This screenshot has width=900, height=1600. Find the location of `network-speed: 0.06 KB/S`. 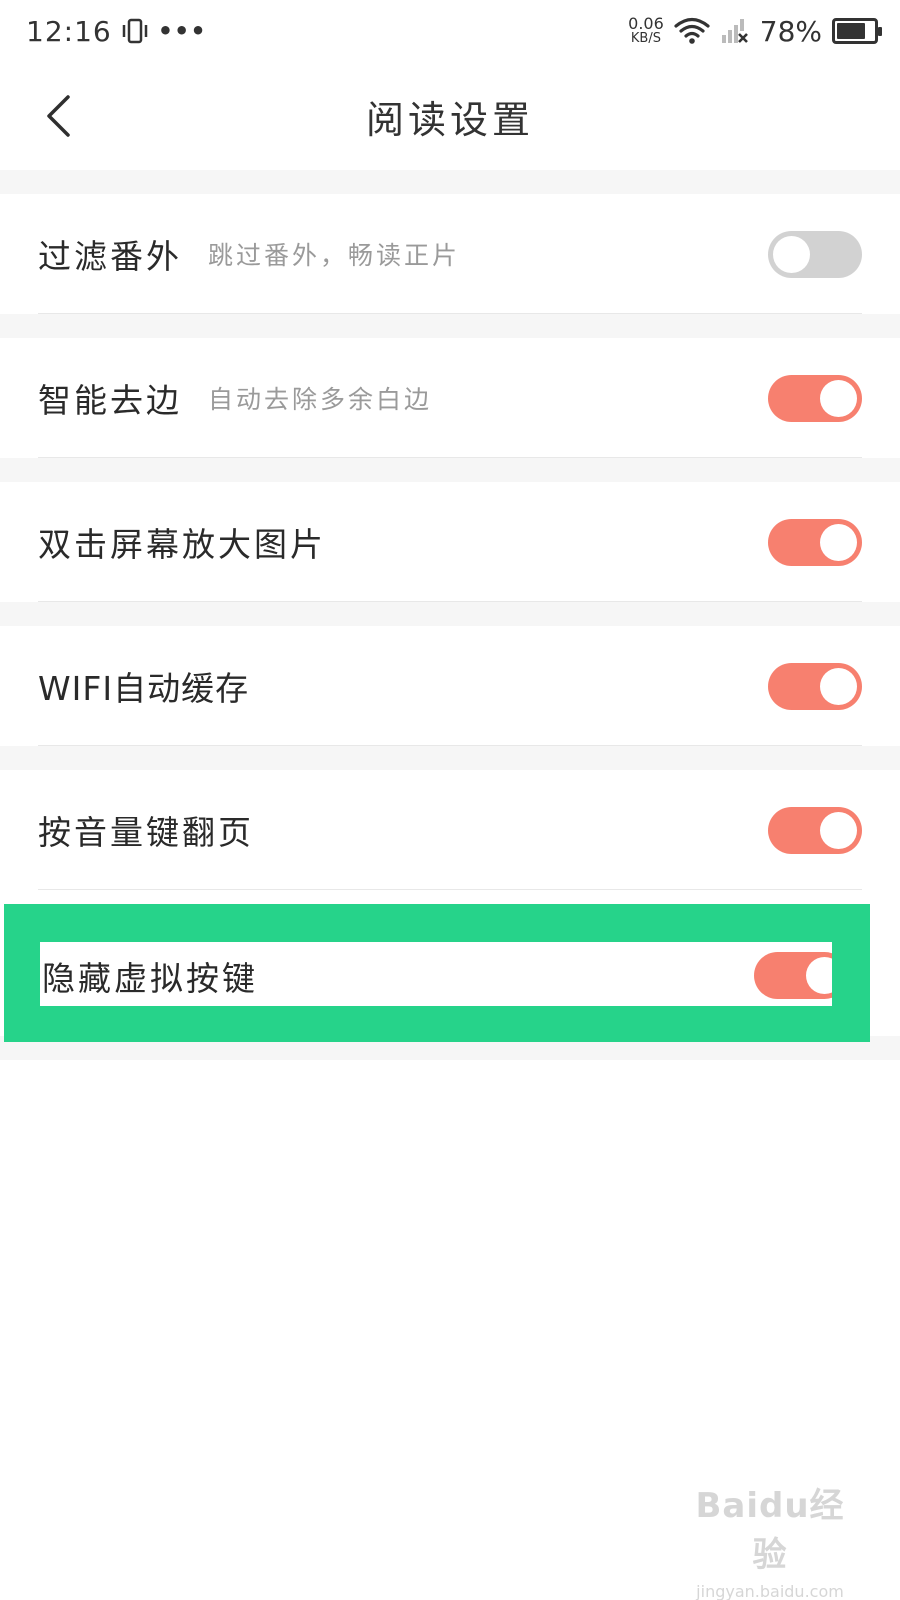

network-speed: 0.06 KB/S is located at coordinates (646, 30).